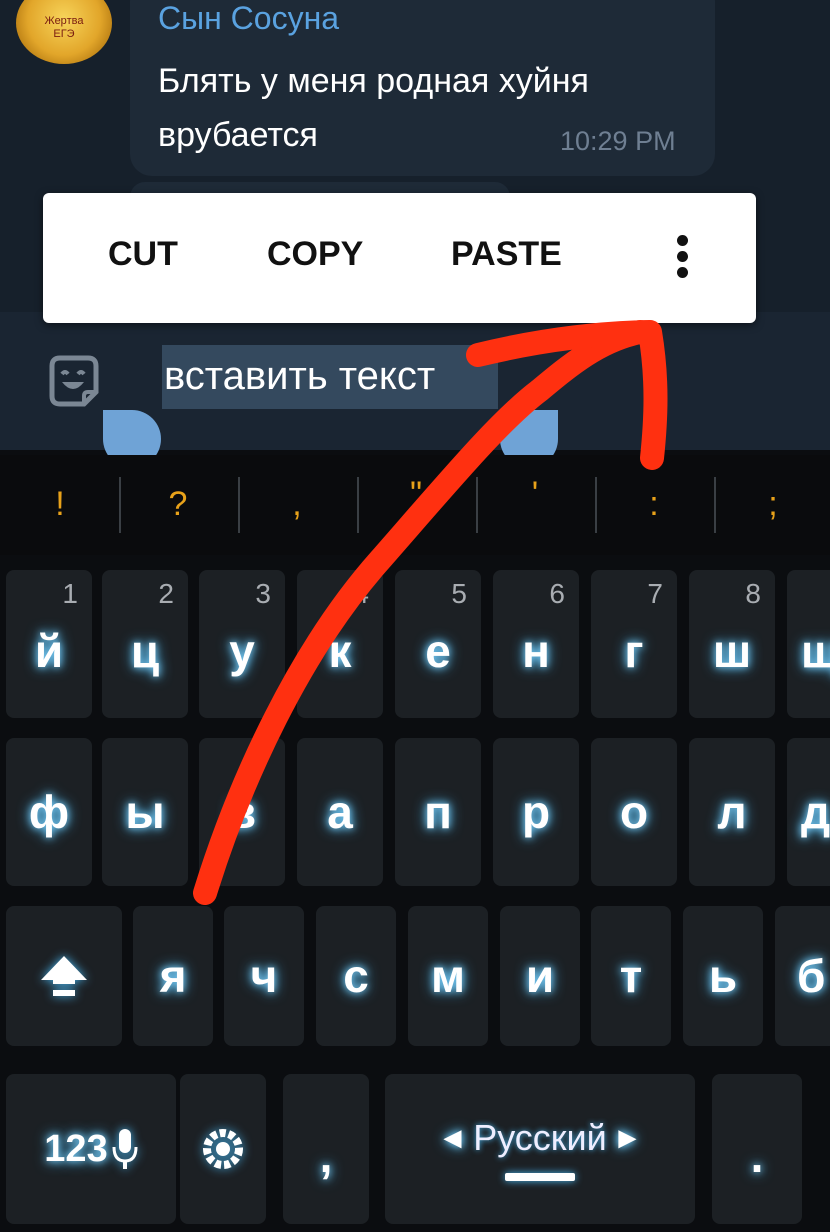  I want to click on shift-icon, so click(64, 976).